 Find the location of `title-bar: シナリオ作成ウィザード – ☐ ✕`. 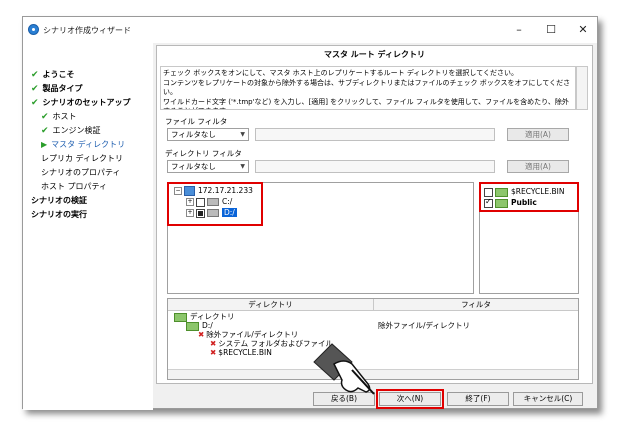

title-bar: シナリオ作成ウィザード – ☐ ✕ is located at coordinates (310, 30).